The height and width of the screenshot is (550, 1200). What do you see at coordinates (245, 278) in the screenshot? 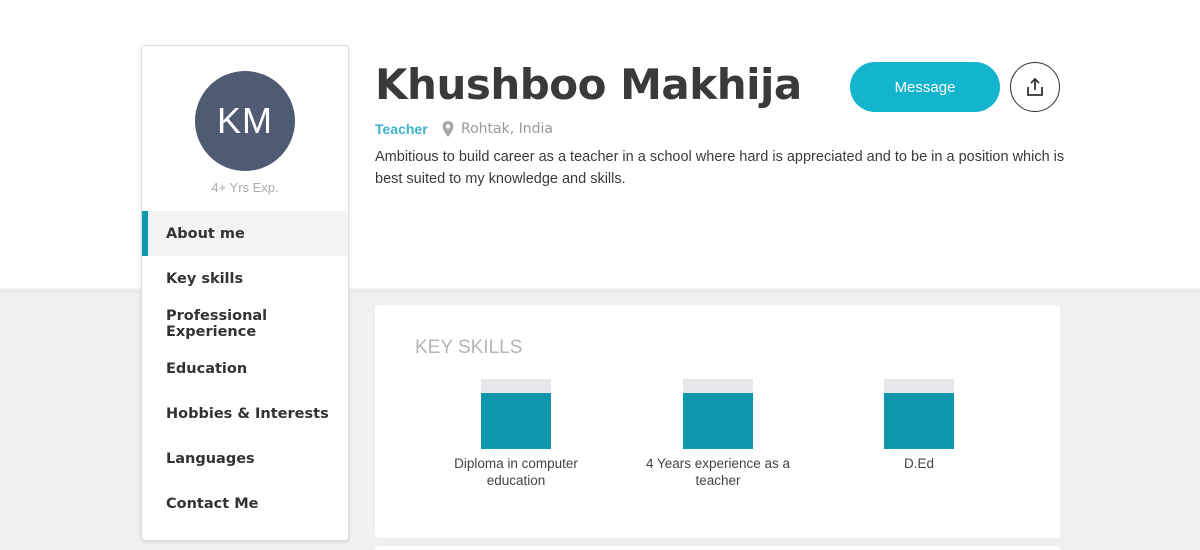
I see `sidebar-item-key-skills: Key skills` at bounding box center [245, 278].